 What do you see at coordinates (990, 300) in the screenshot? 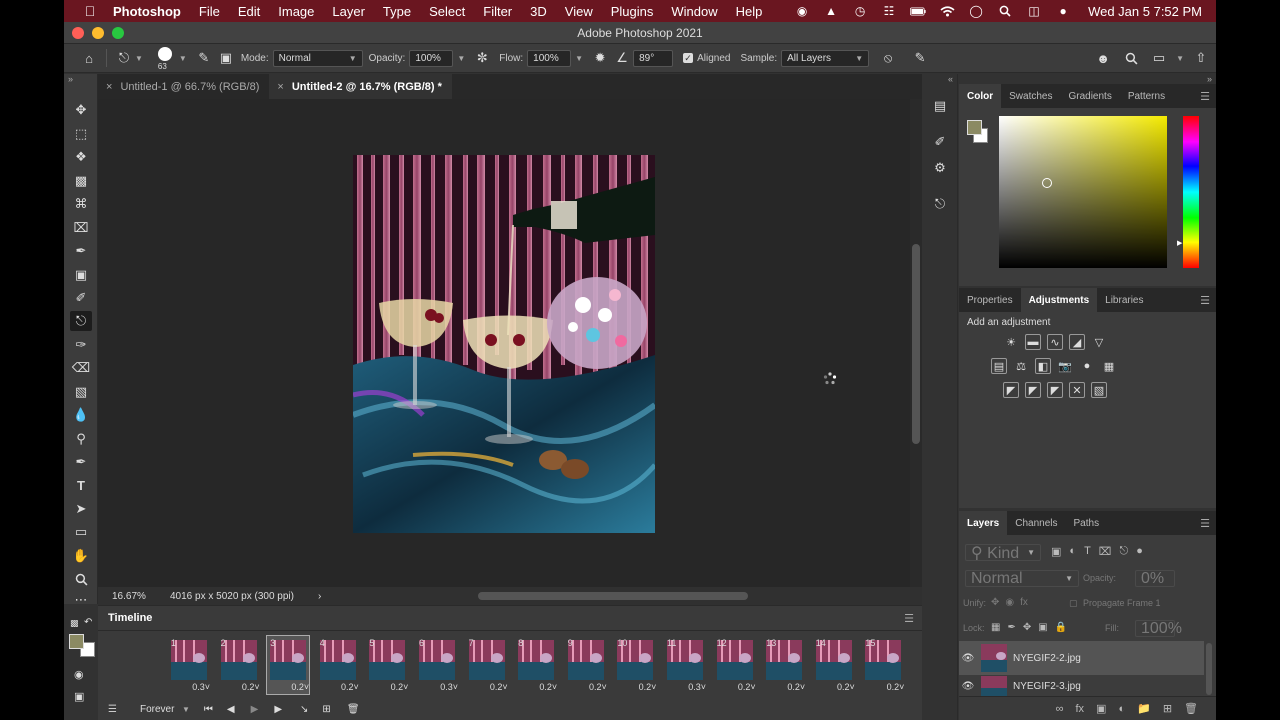
I see `tab-properties: Properties` at bounding box center [990, 300].